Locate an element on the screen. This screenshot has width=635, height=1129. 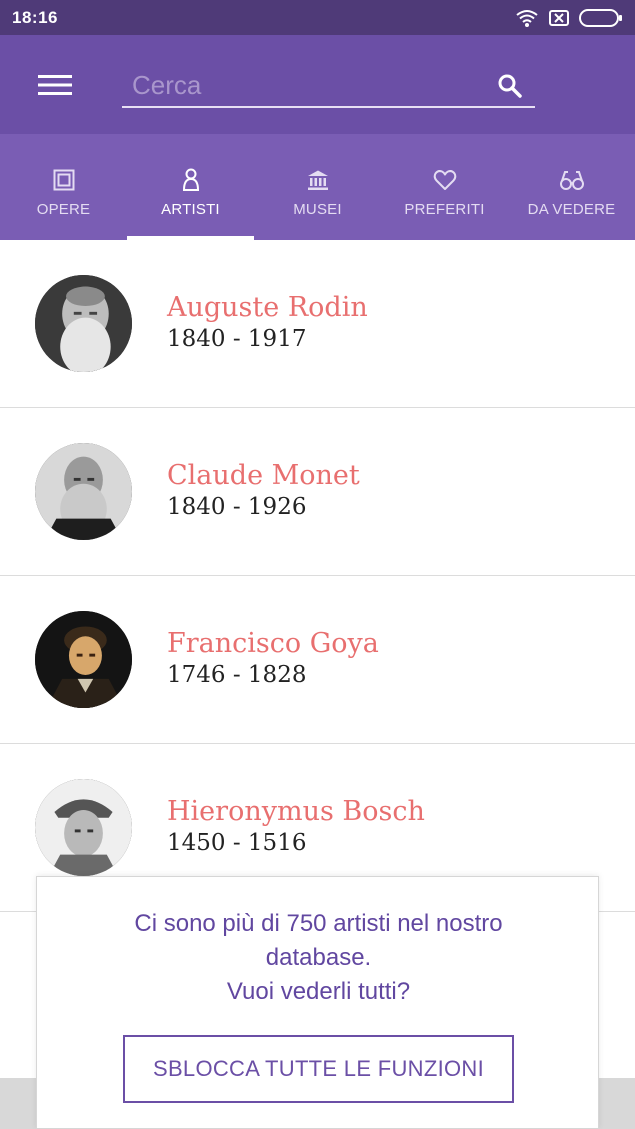
upsell-line: Vuoi vederli tutti? is located at coordinates (318, 991).